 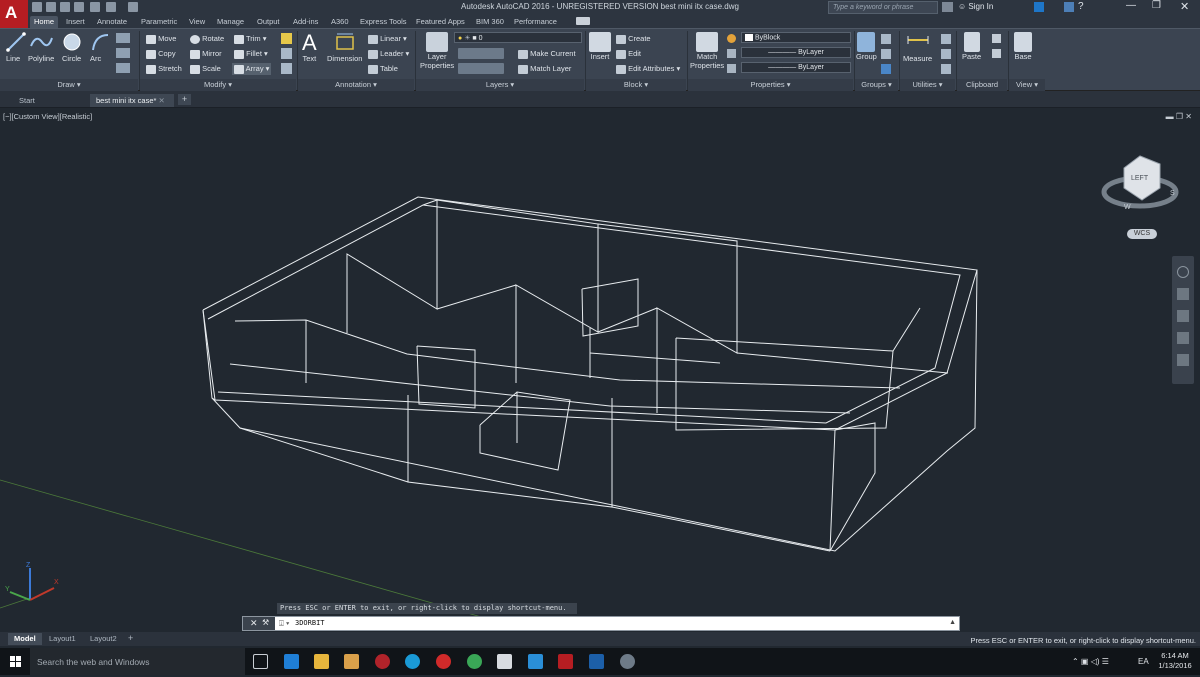 What do you see at coordinates (1027, 85) in the screenshot?
I see `view-panel-title: View ▾` at bounding box center [1027, 85].